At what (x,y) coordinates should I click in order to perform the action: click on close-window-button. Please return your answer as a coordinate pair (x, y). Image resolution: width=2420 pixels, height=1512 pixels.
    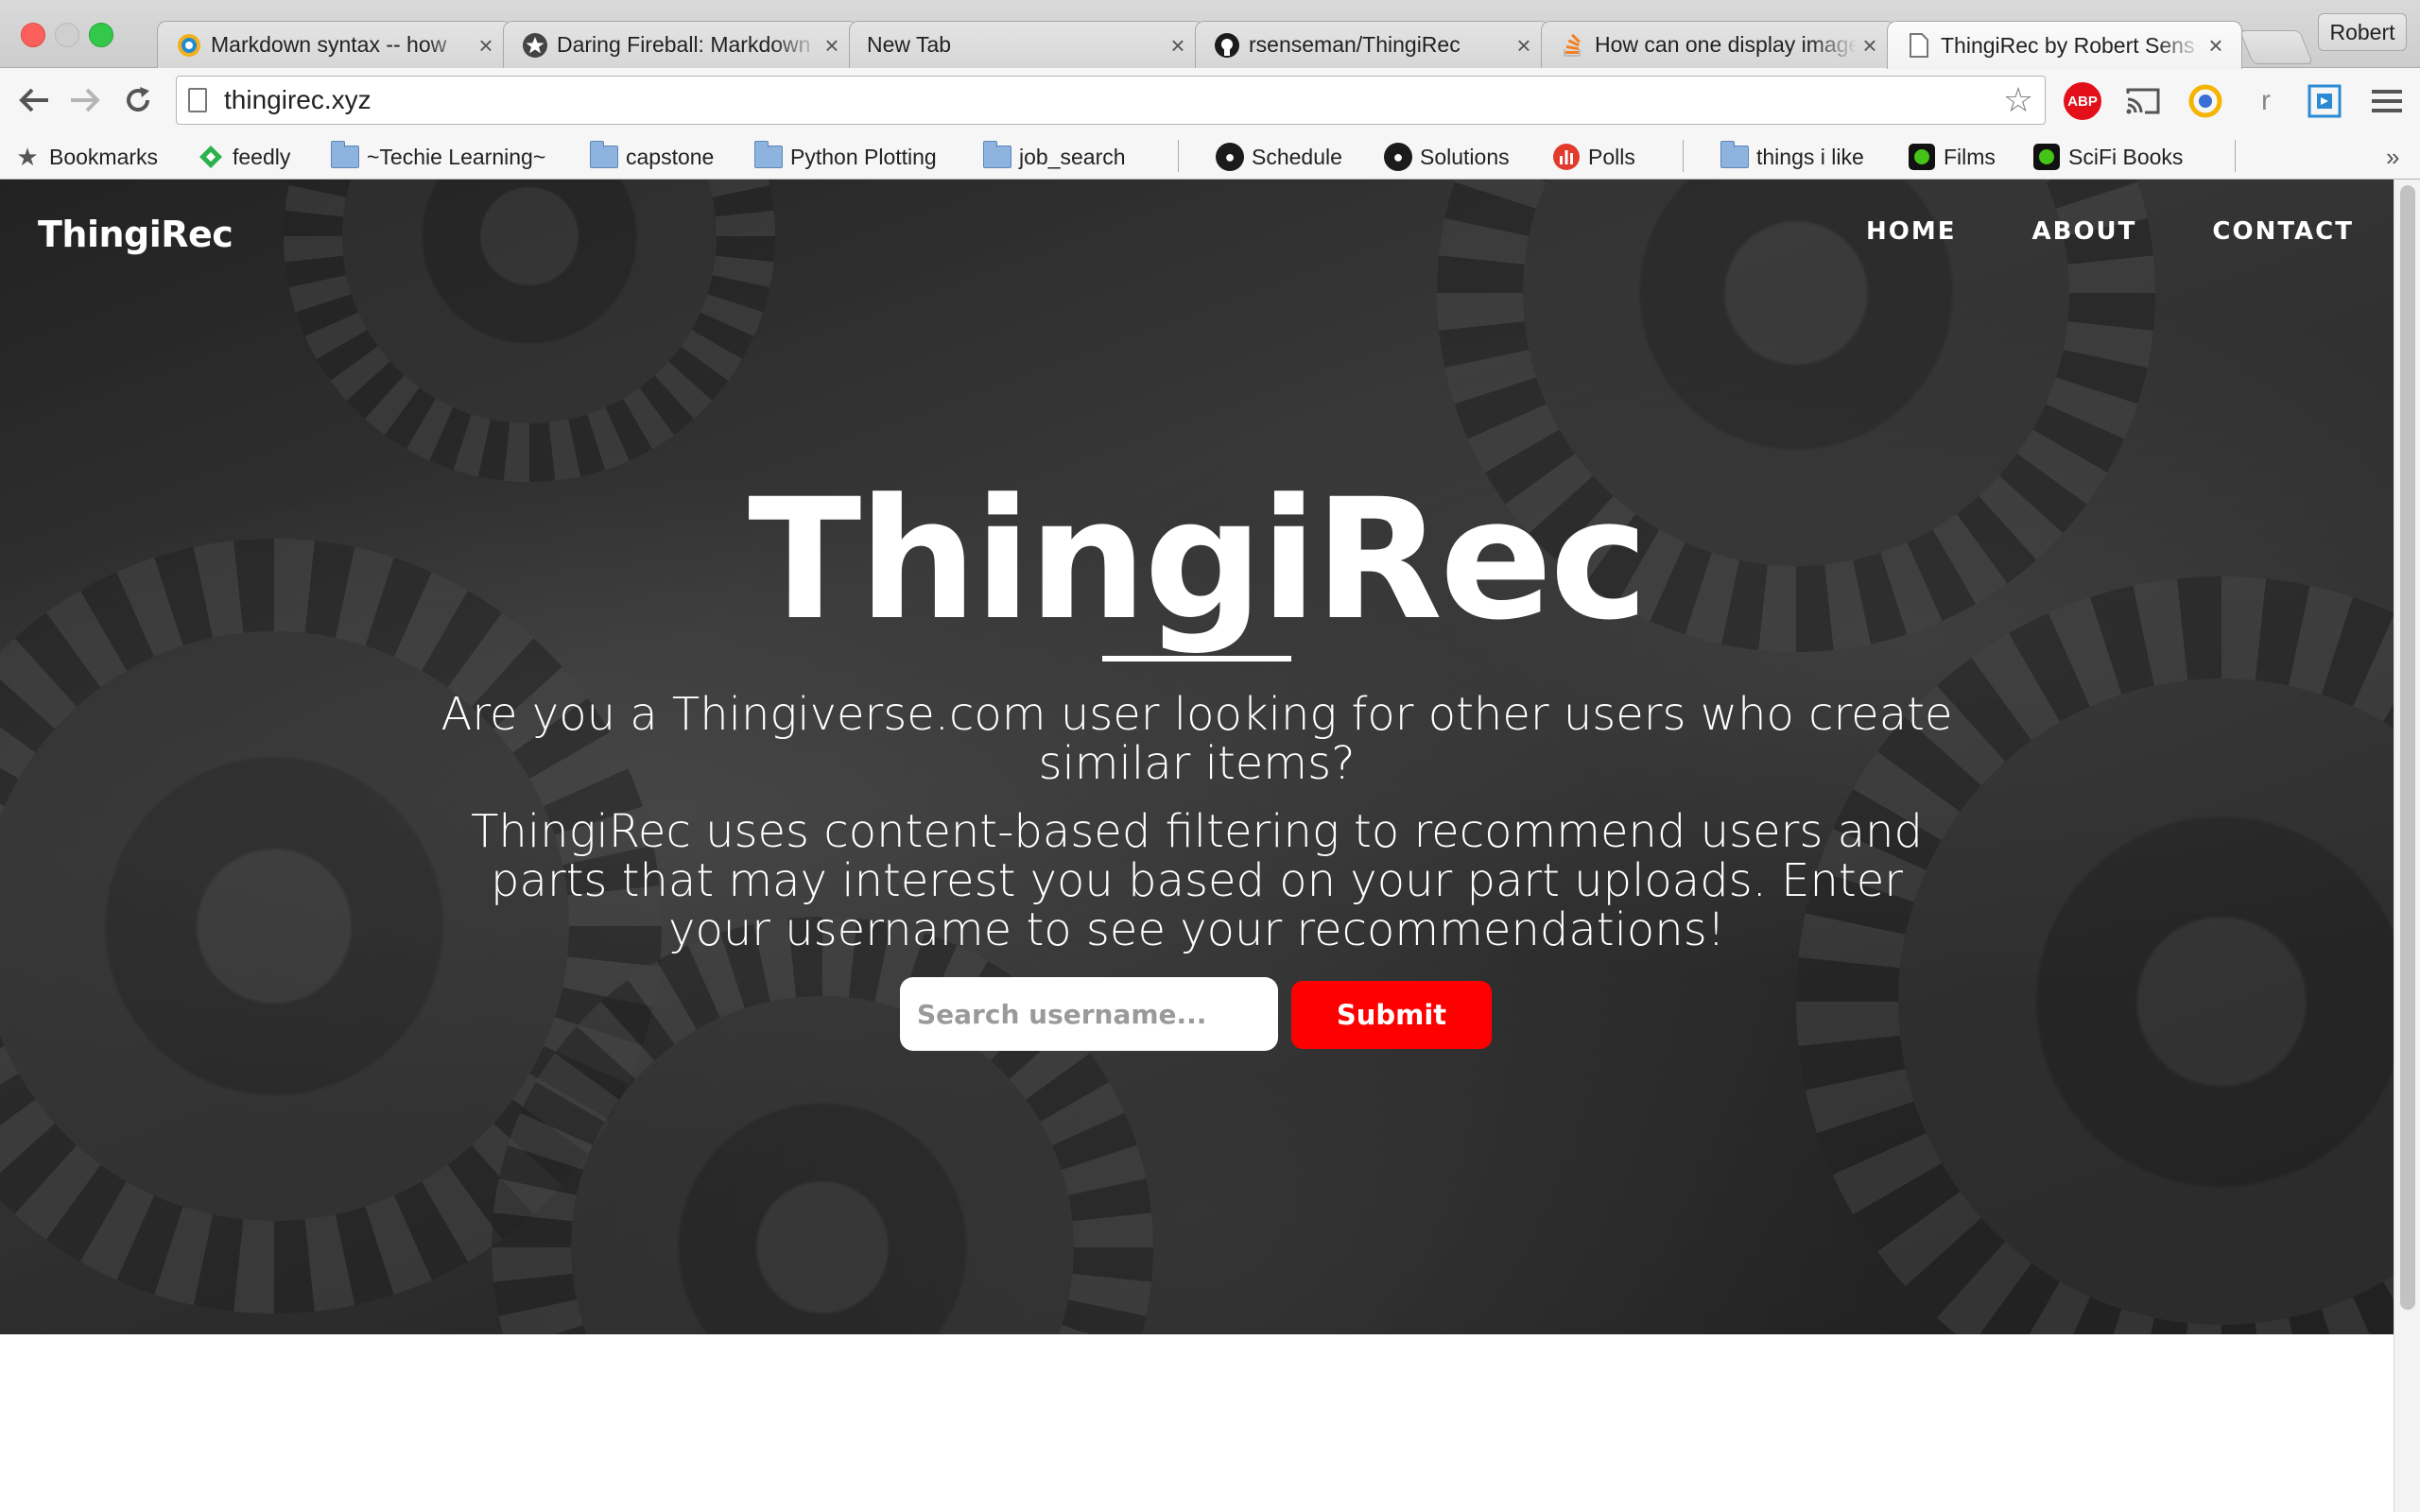
    Looking at the image, I should click on (33, 35).